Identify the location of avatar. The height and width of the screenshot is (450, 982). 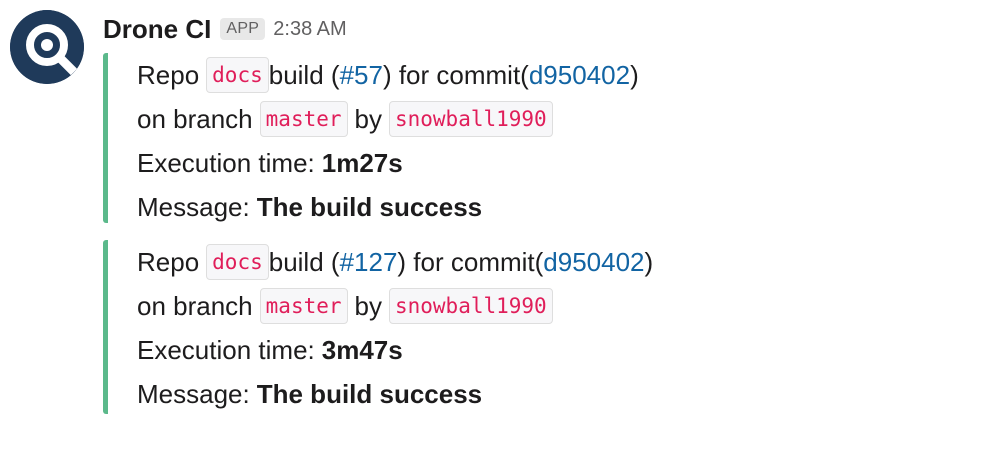
(47, 47).